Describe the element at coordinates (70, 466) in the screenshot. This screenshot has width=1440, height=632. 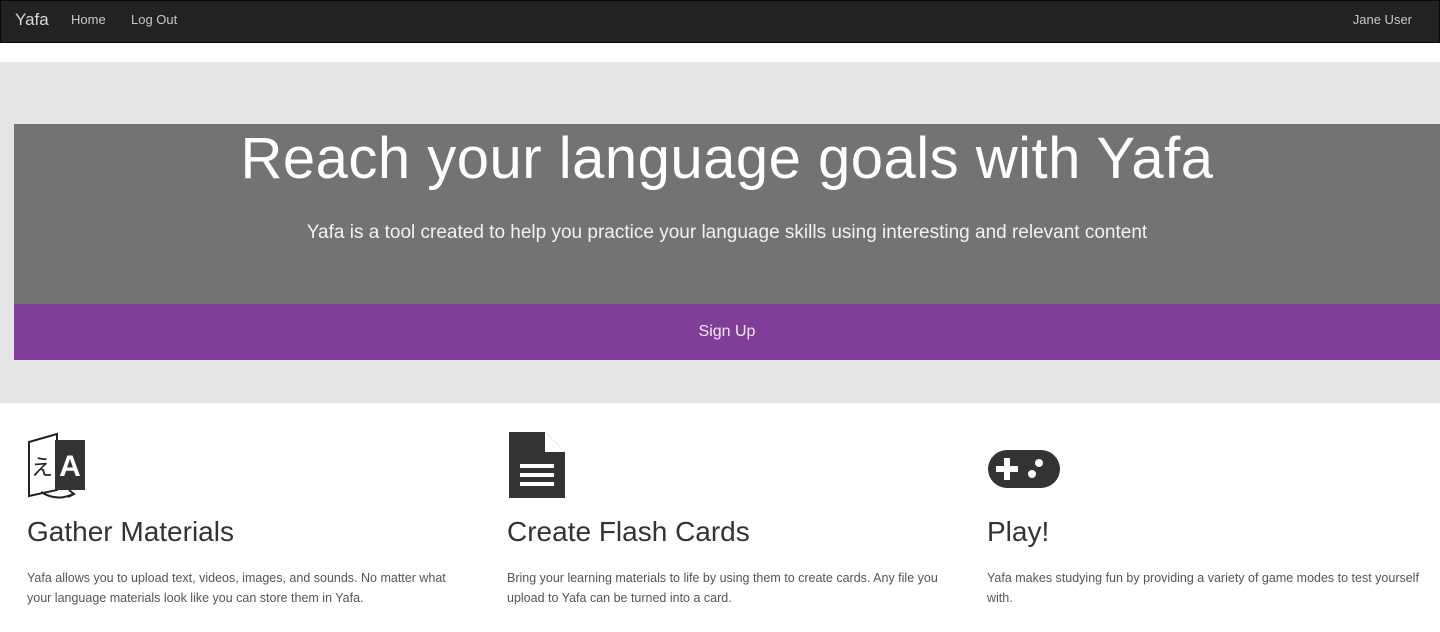
I see `svg-text: A` at that location.